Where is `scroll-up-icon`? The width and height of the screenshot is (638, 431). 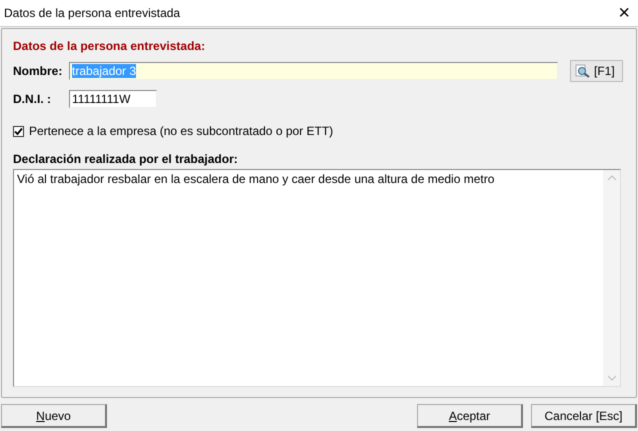
scroll-up-icon is located at coordinates (611, 178).